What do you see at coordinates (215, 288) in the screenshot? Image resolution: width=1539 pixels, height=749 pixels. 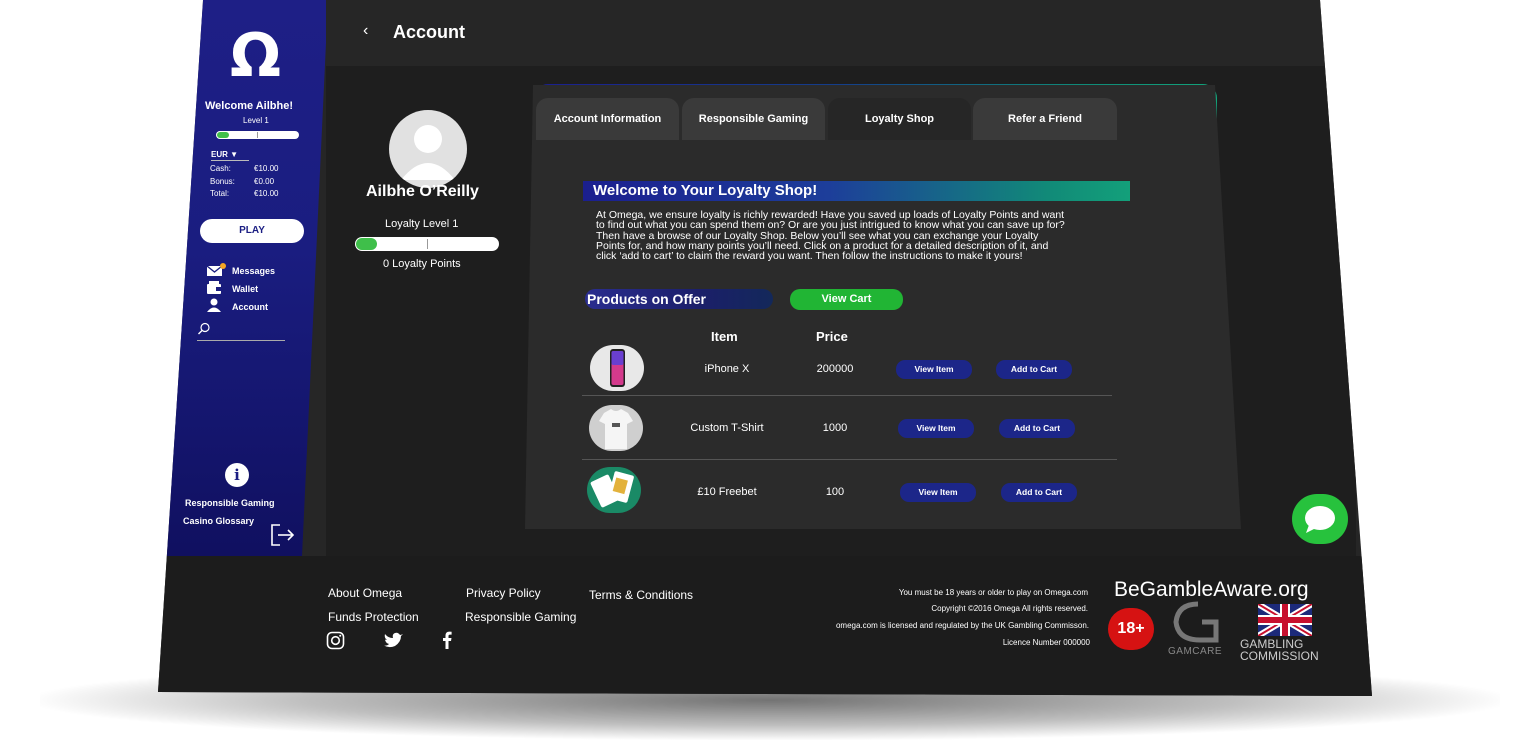 I see `wallet-icon` at bounding box center [215, 288].